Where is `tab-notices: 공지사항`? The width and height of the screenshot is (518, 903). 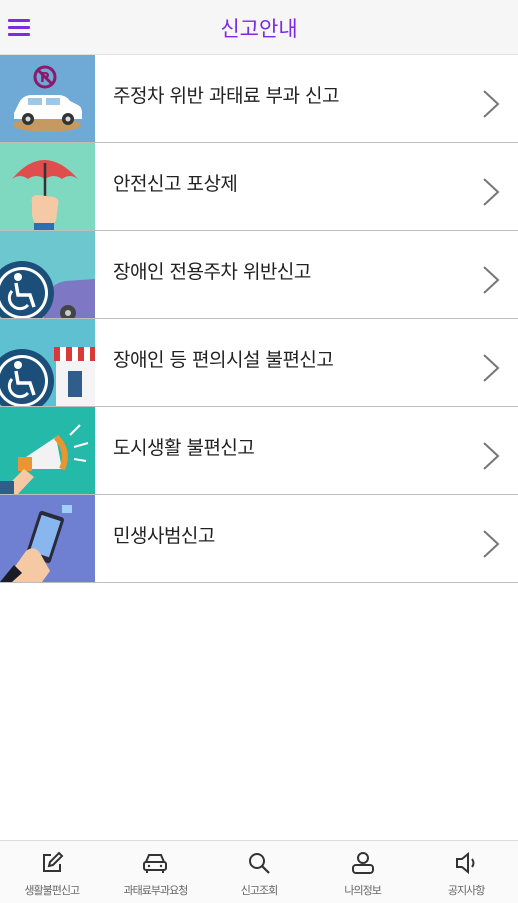
tab-notices: 공지사항 is located at coordinates (466, 872).